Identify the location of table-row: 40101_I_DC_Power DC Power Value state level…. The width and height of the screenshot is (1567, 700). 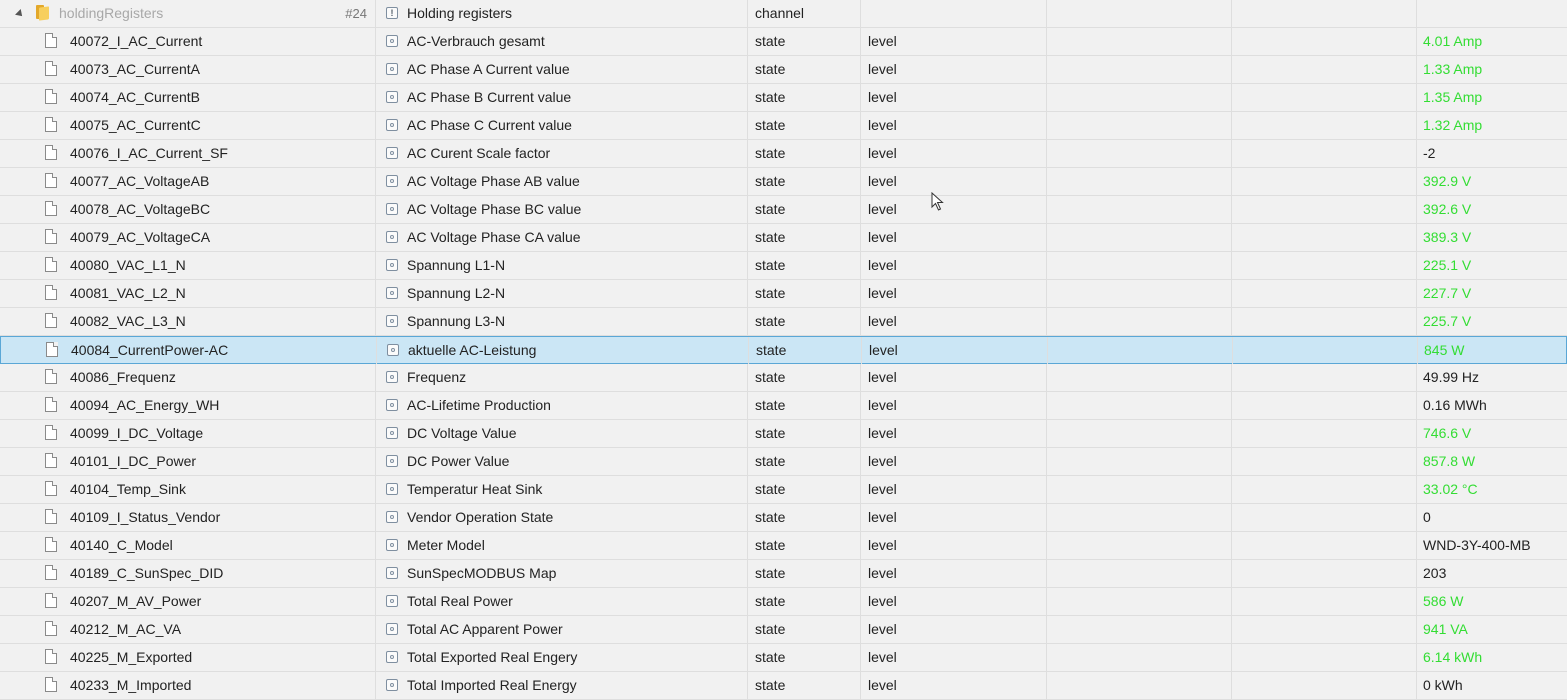
(783, 462).